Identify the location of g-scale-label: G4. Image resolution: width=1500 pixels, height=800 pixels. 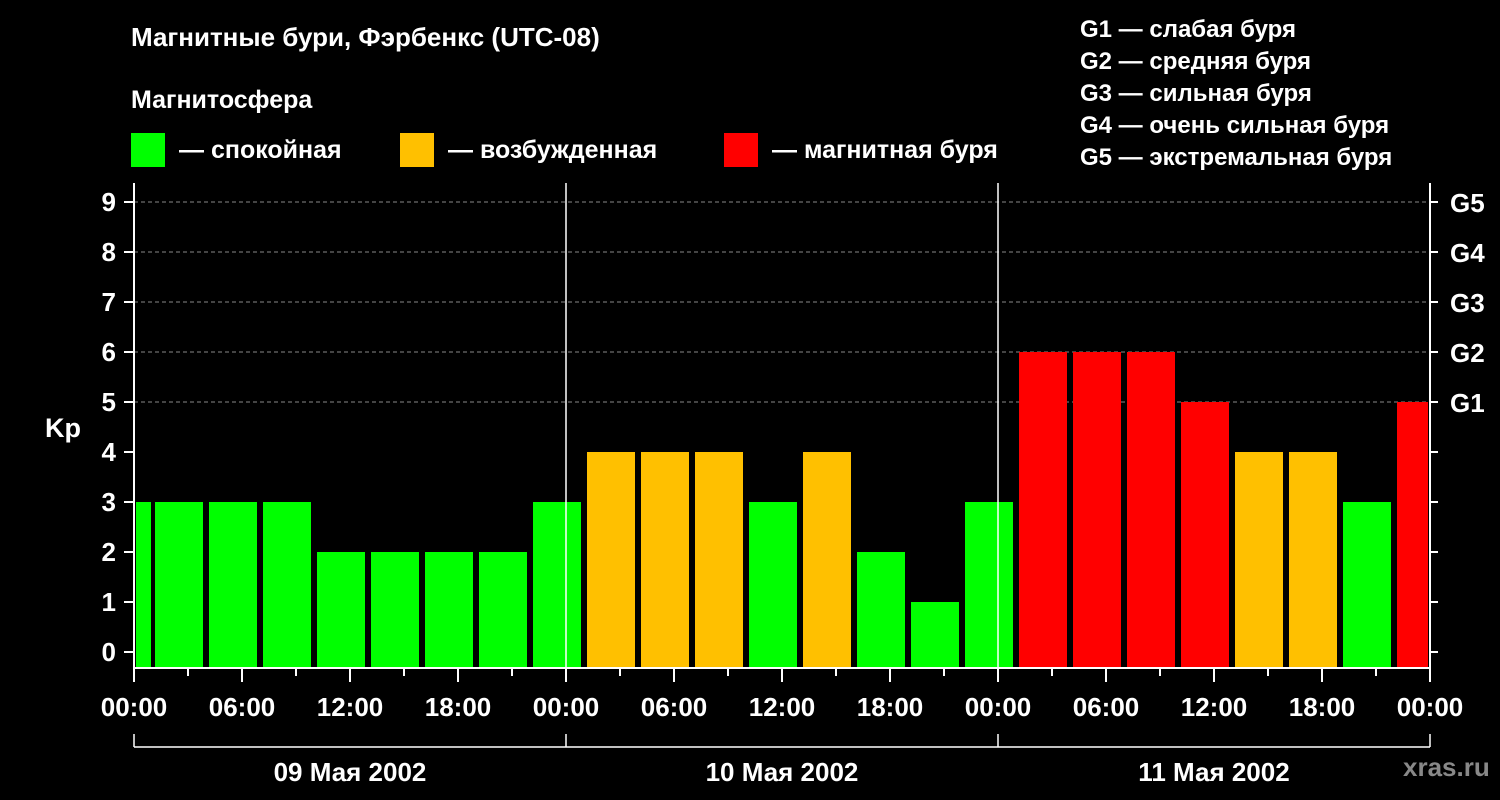
(1467, 253).